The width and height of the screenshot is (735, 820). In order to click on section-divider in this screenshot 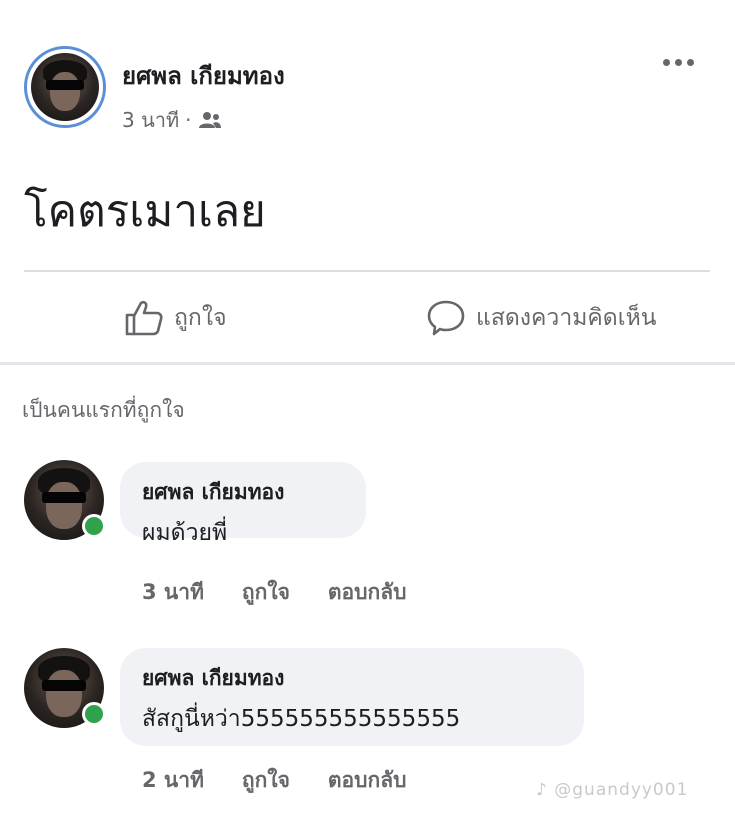, I will do `click(367, 363)`.